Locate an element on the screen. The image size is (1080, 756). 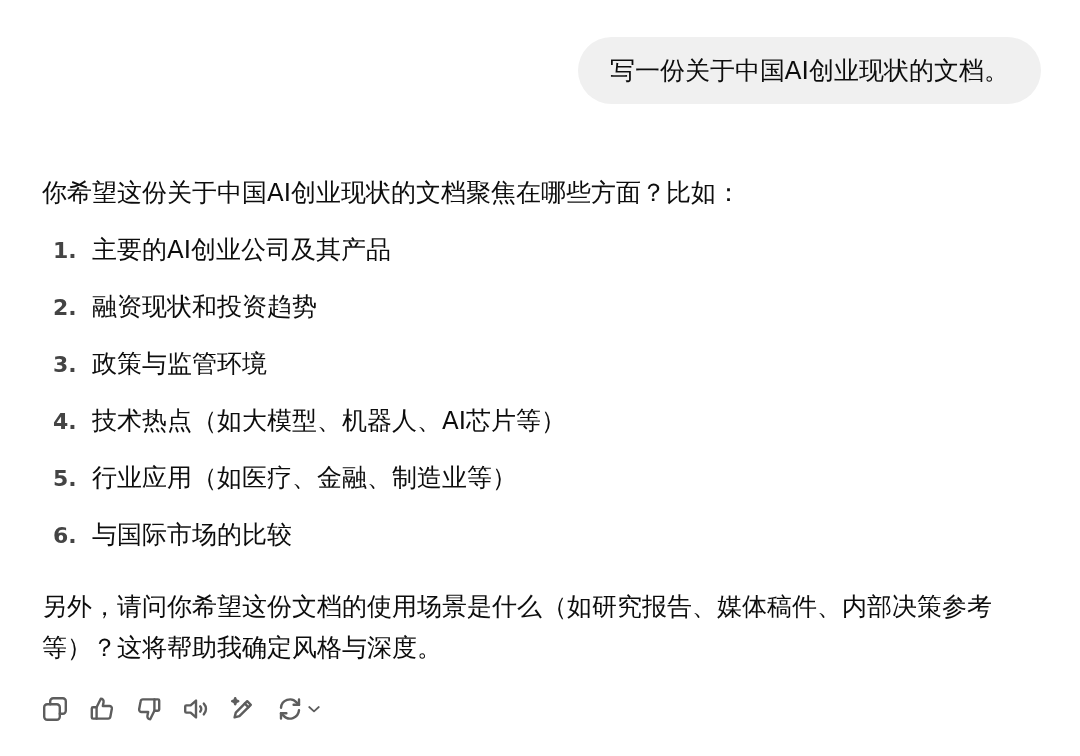
assistant-message-text: 你希望这份关于中国AI创业现状的文档聚焦在哪些方面？比如： is located at coordinates (392, 193).